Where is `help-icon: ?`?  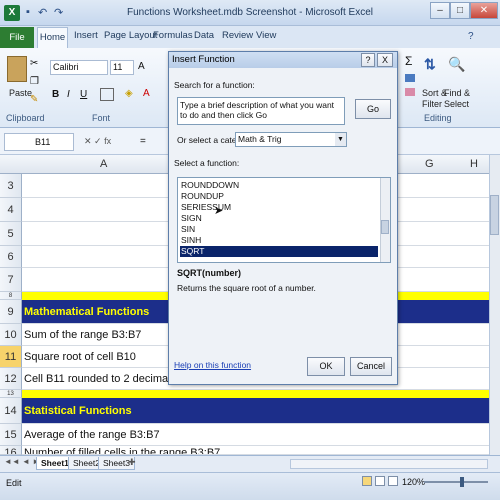
help-icon: ? is located at coordinates (471, 36).